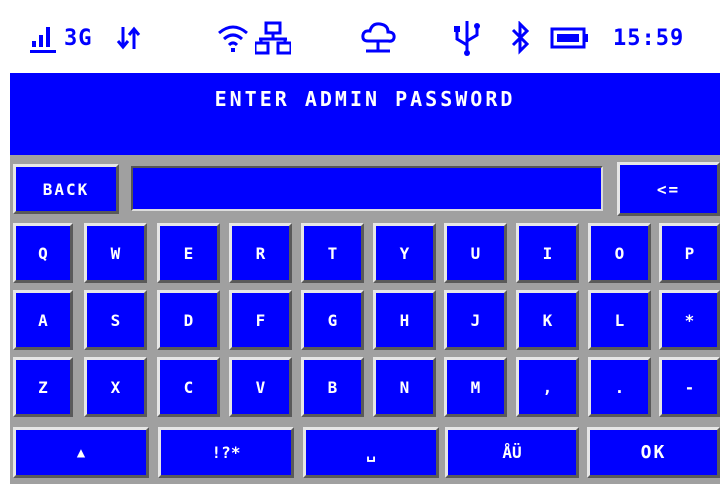  Describe the element at coordinates (547, 253) in the screenshot. I see `key-I: I` at that location.